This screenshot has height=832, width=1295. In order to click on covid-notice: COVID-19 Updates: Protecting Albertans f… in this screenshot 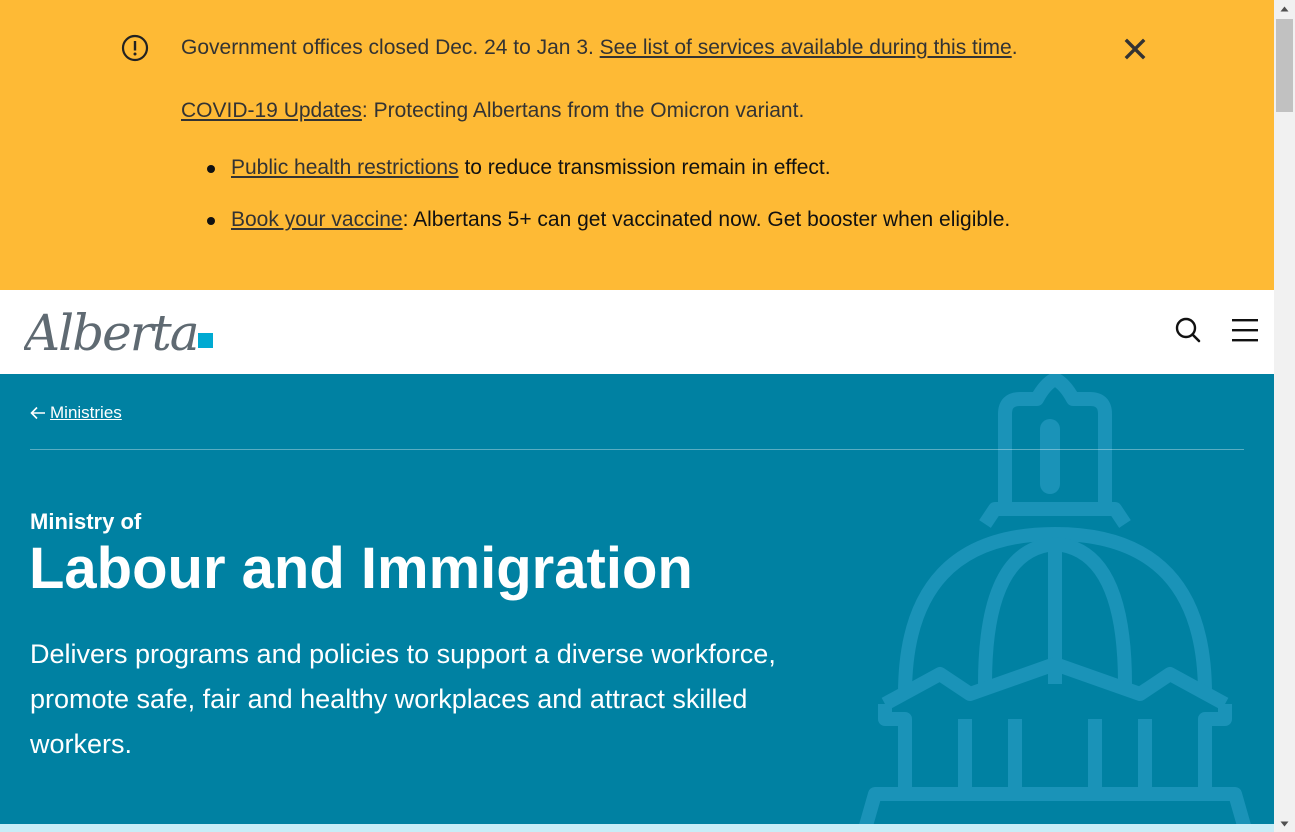, I will do `click(492, 111)`.